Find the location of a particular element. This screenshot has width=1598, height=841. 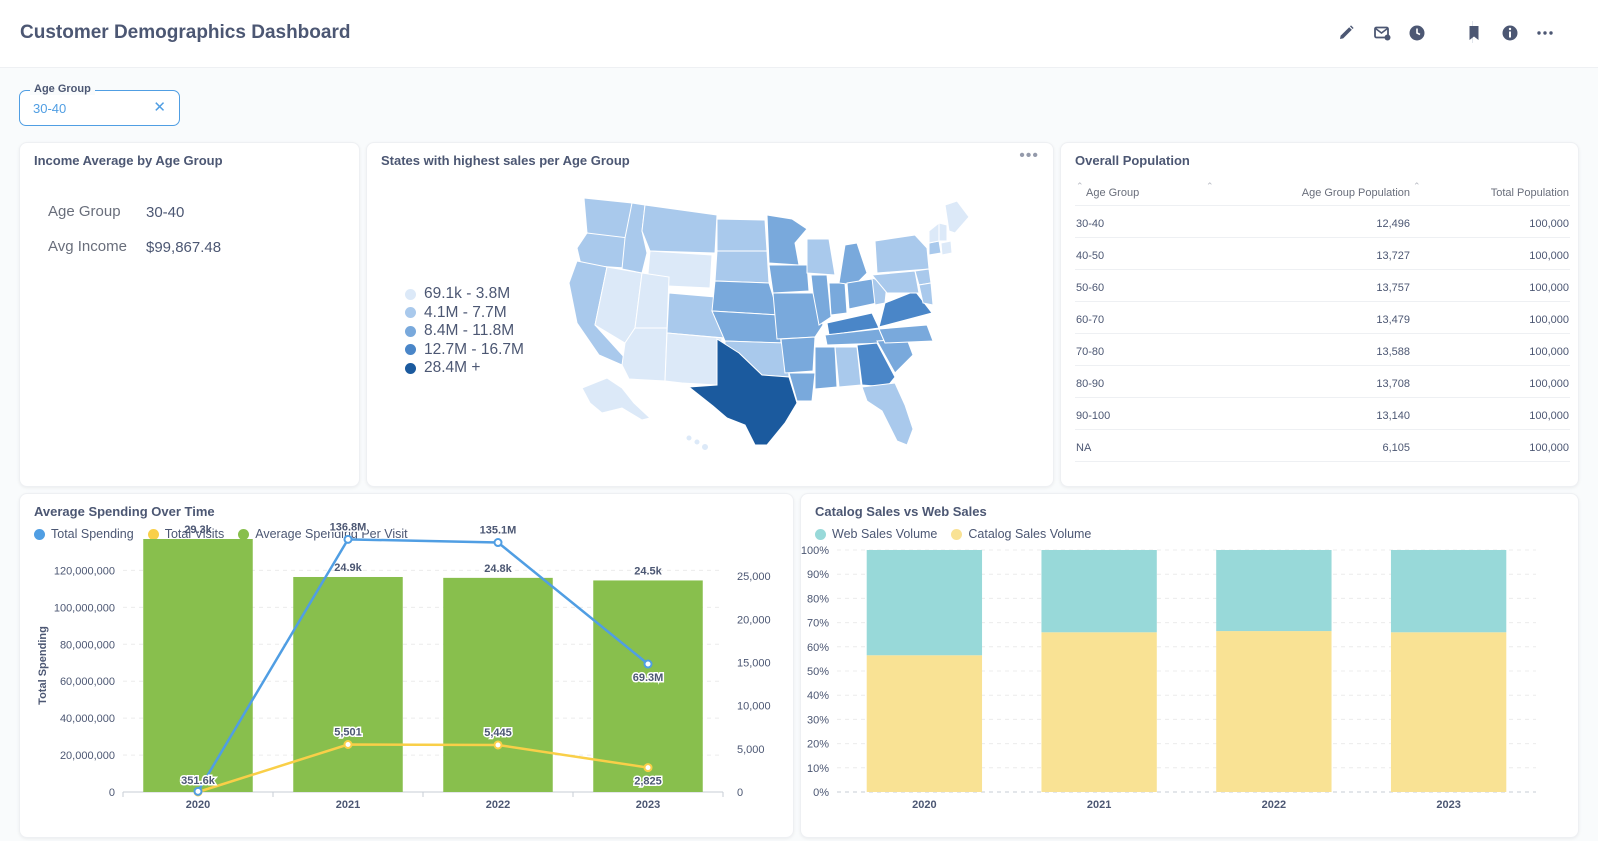

table-cell: 50-60 is located at coordinates (1090, 288).